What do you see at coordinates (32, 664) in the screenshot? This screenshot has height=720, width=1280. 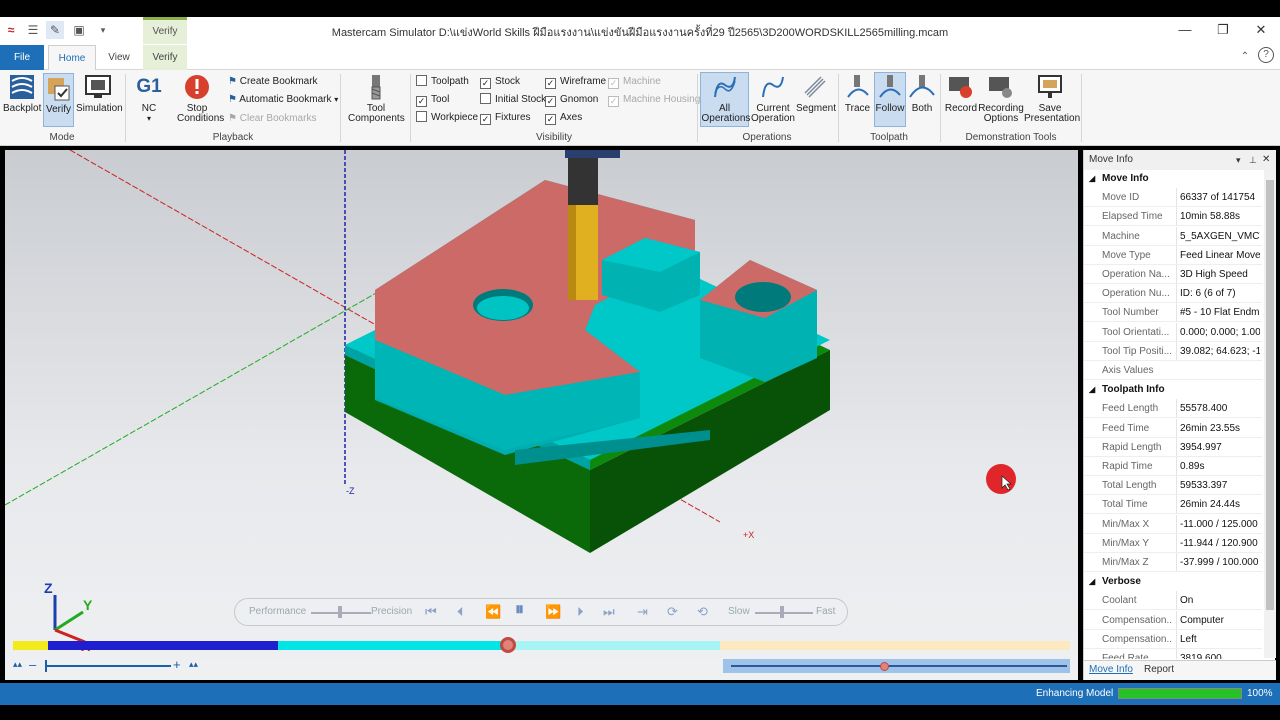 I see `zoom-out-icon: –` at bounding box center [32, 664].